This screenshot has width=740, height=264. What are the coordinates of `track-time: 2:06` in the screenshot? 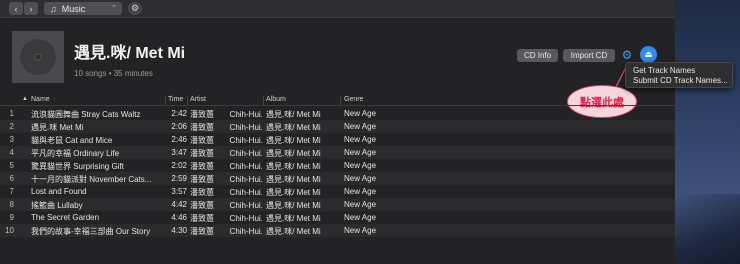 It's located at (179, 126).